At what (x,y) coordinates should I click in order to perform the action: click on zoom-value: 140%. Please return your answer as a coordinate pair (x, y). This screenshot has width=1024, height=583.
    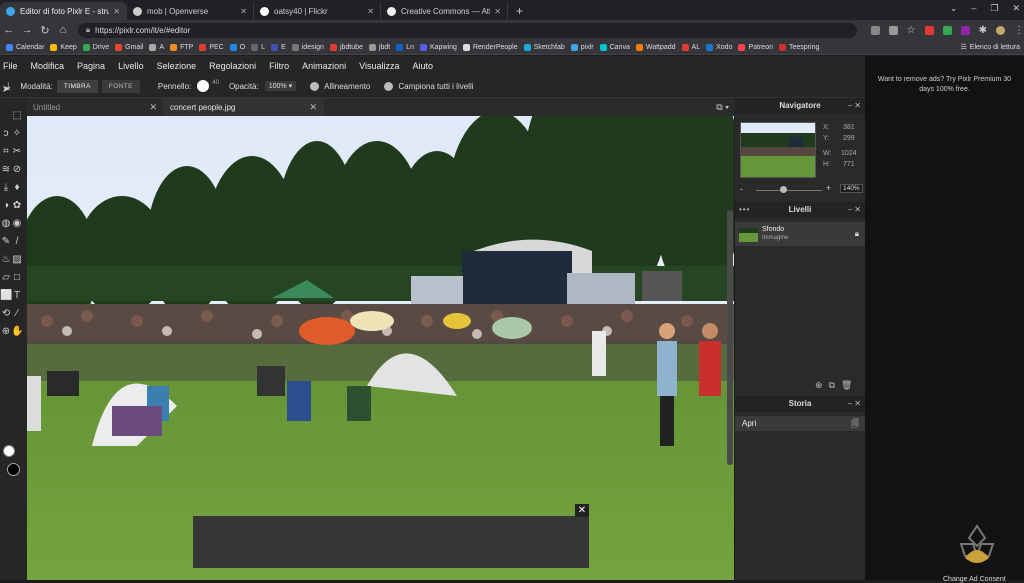
    Looking at the image, I should click on (851, 188).